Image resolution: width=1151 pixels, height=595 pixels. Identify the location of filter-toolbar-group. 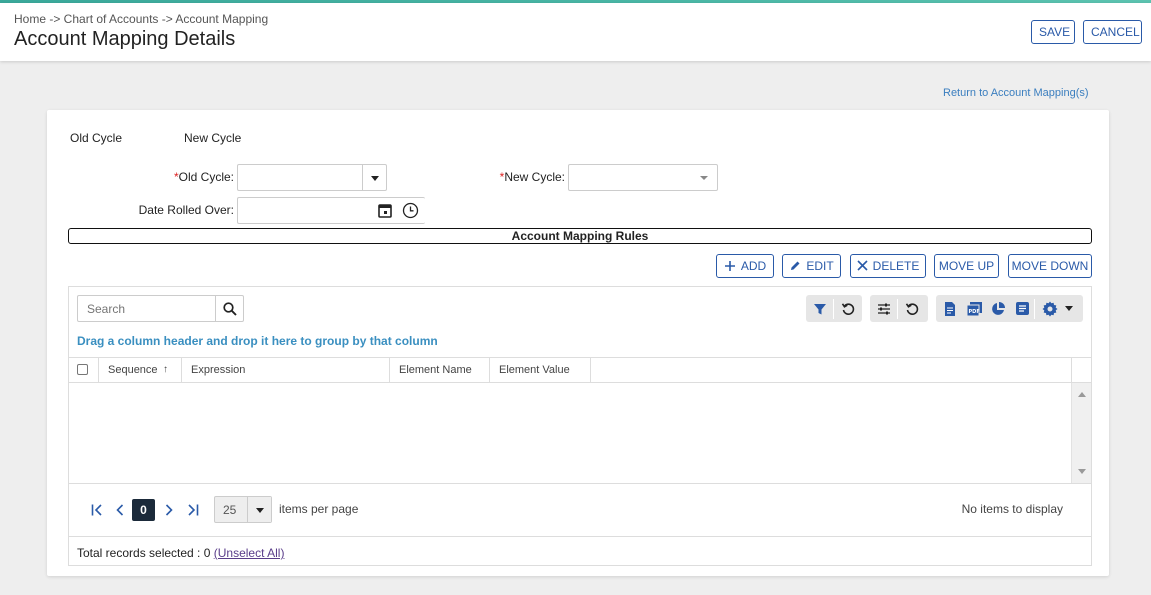
(834, 308).